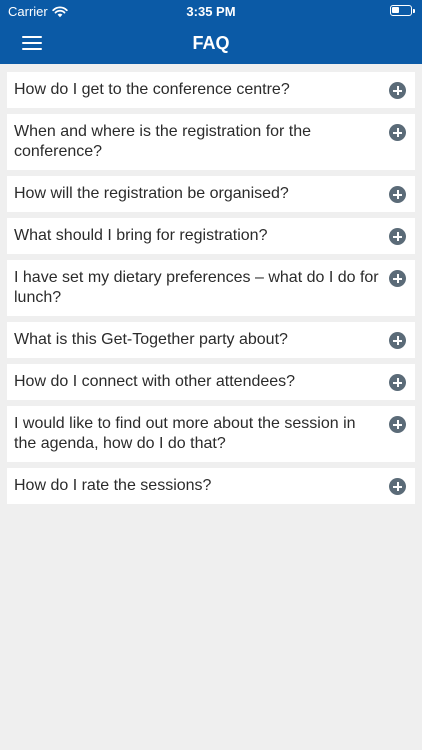  I want to click on faq-item: How will the registration be organised?, so click(211, 194).